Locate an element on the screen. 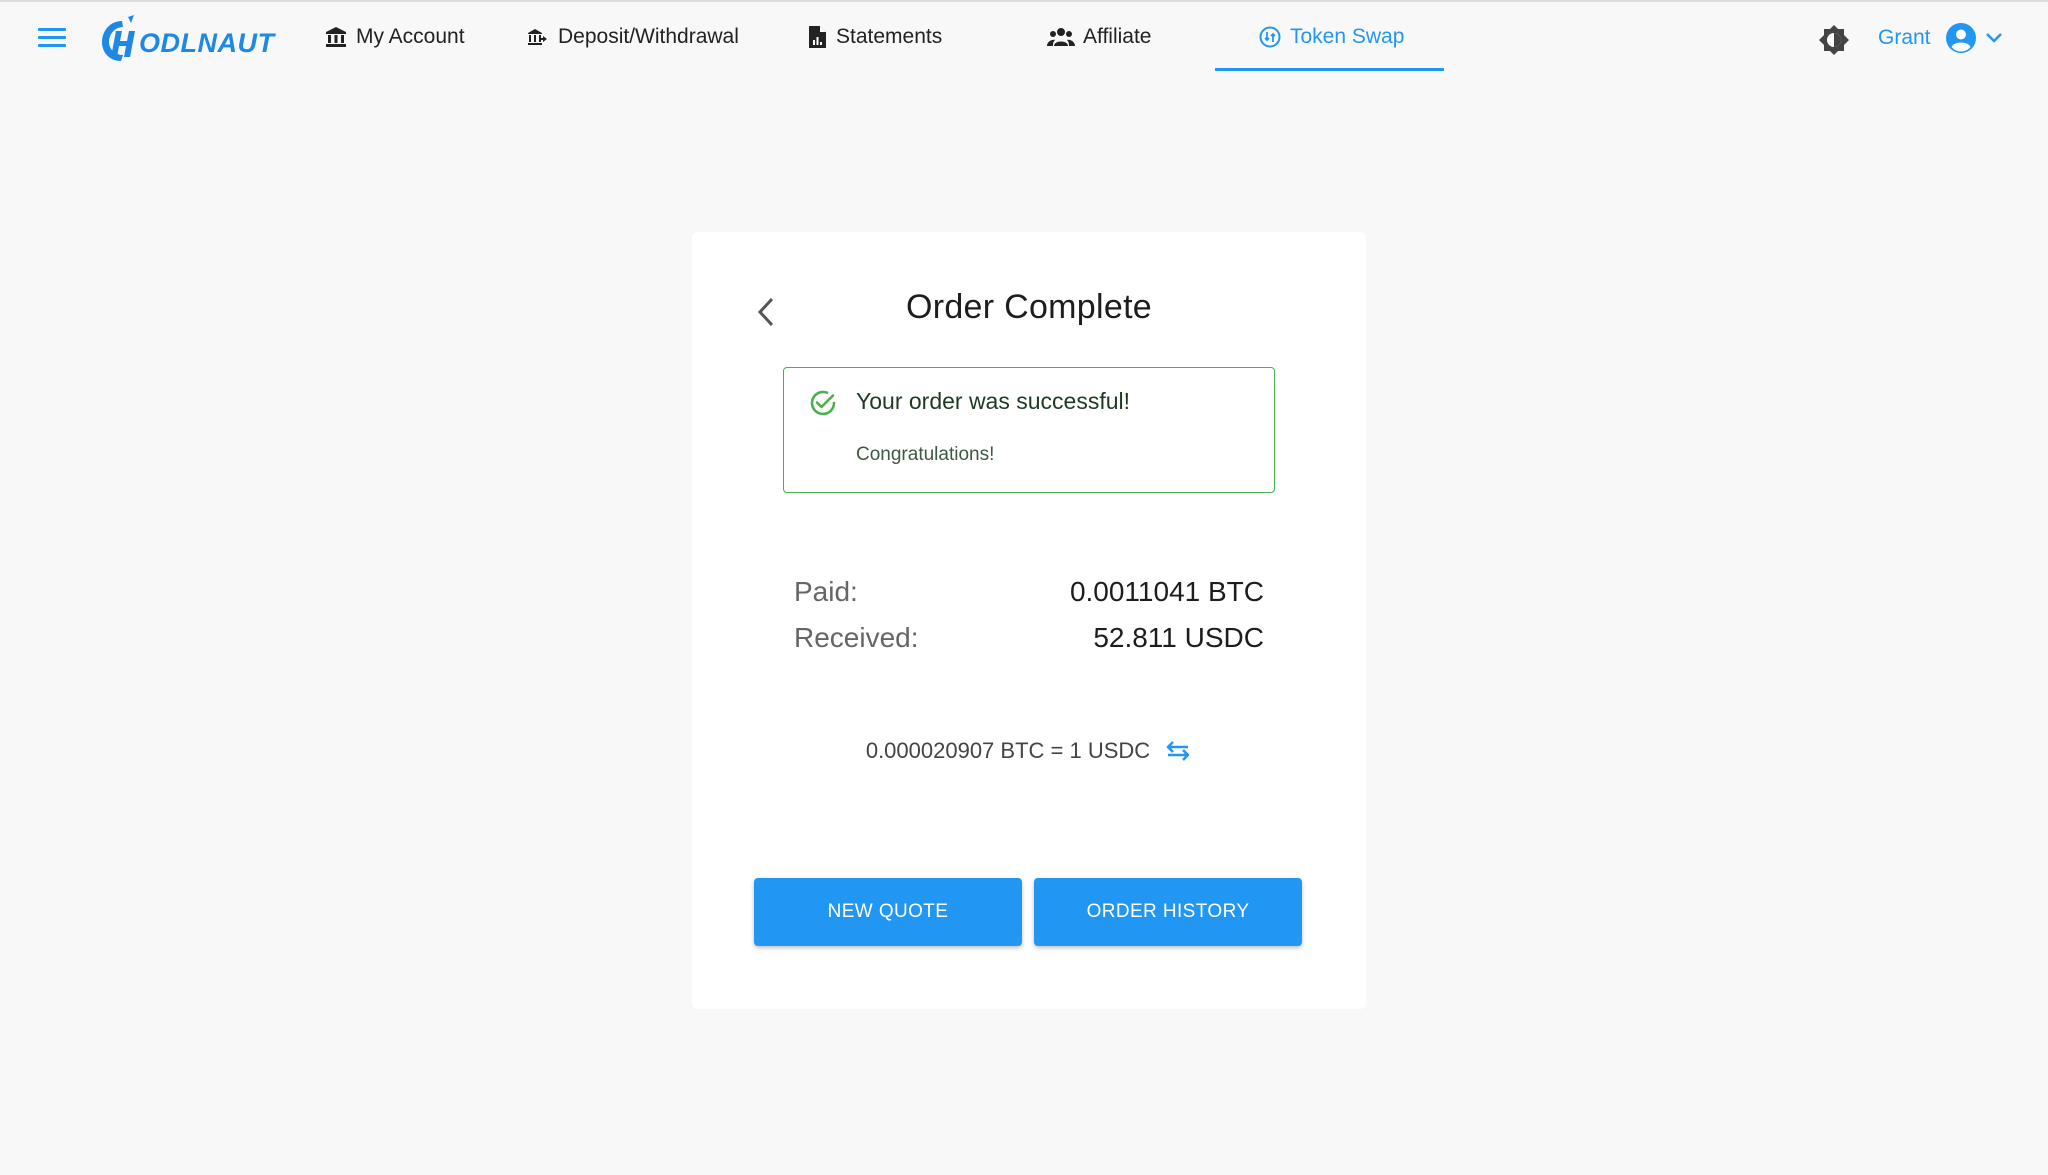 This screenshot has width=2048, height=1175. theme-toggle-icon is located at coordinates (1834, 40).